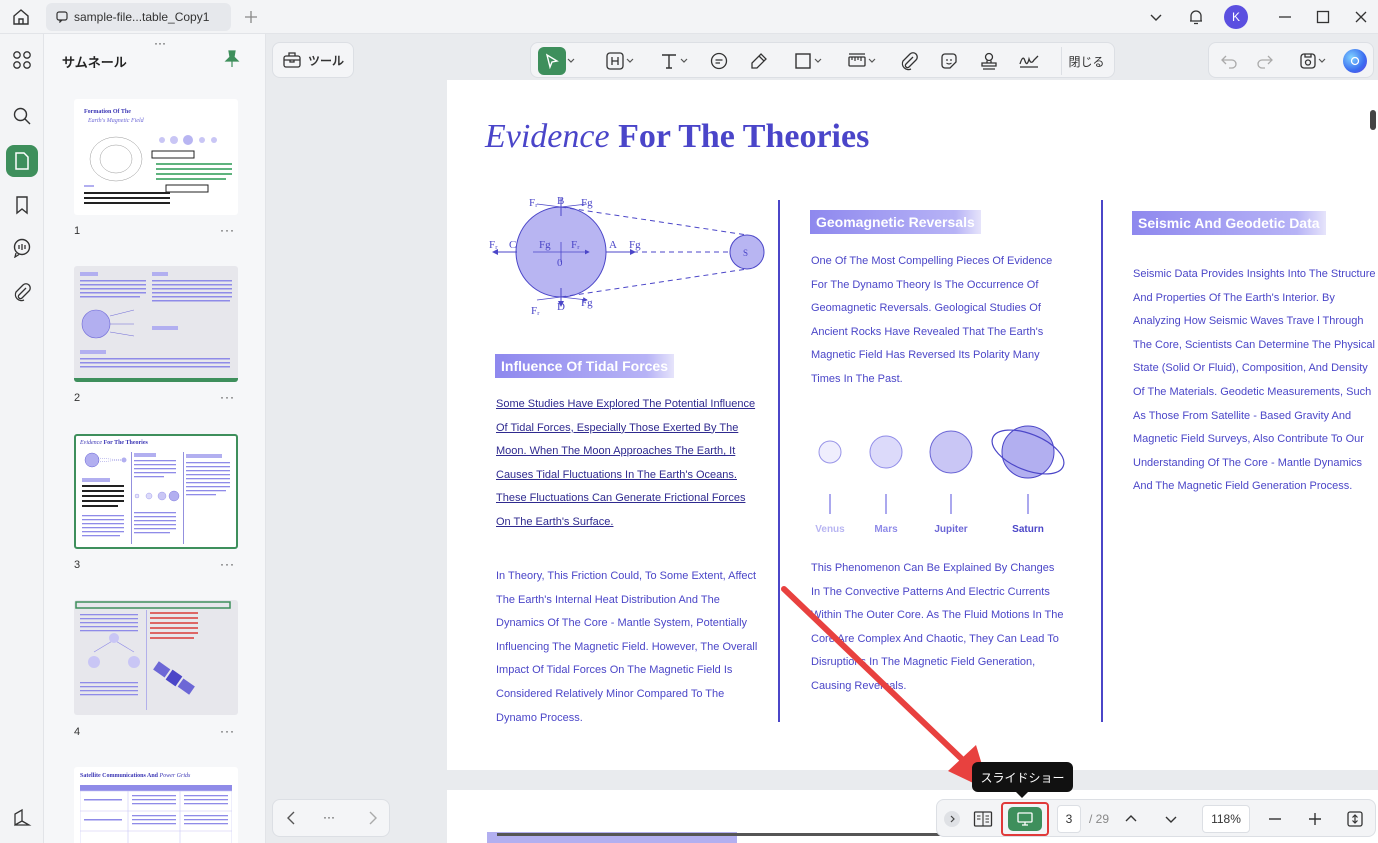 This screenshot has height=843, width=1378. I want to click on thumbnail-page-number: 4, so click(77, 732).